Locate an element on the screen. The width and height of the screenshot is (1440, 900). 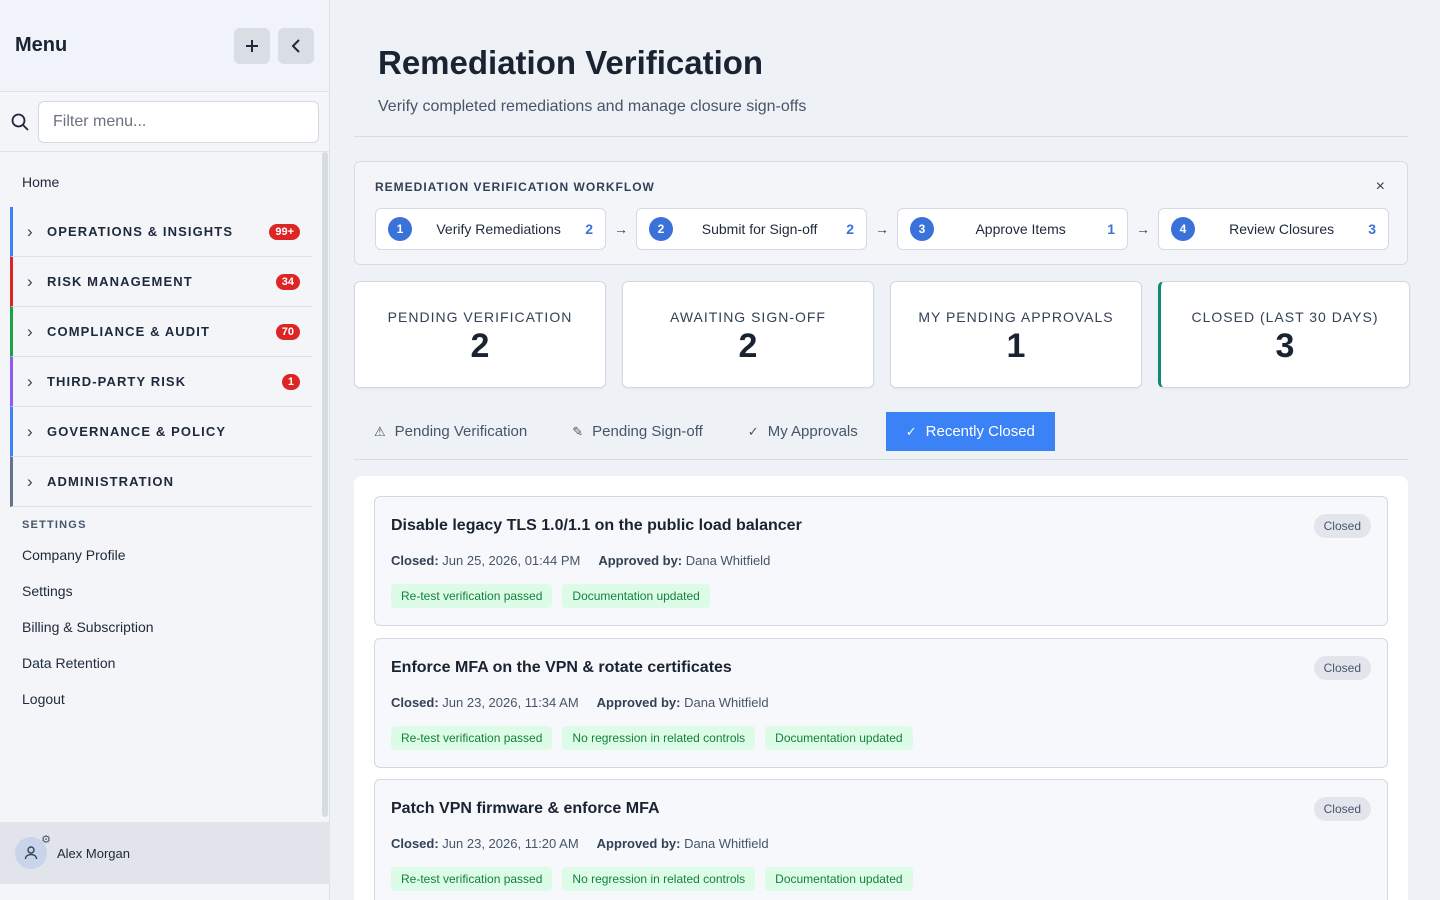
verification-tag: No regression in related controls is located at coordinates (659, 738).